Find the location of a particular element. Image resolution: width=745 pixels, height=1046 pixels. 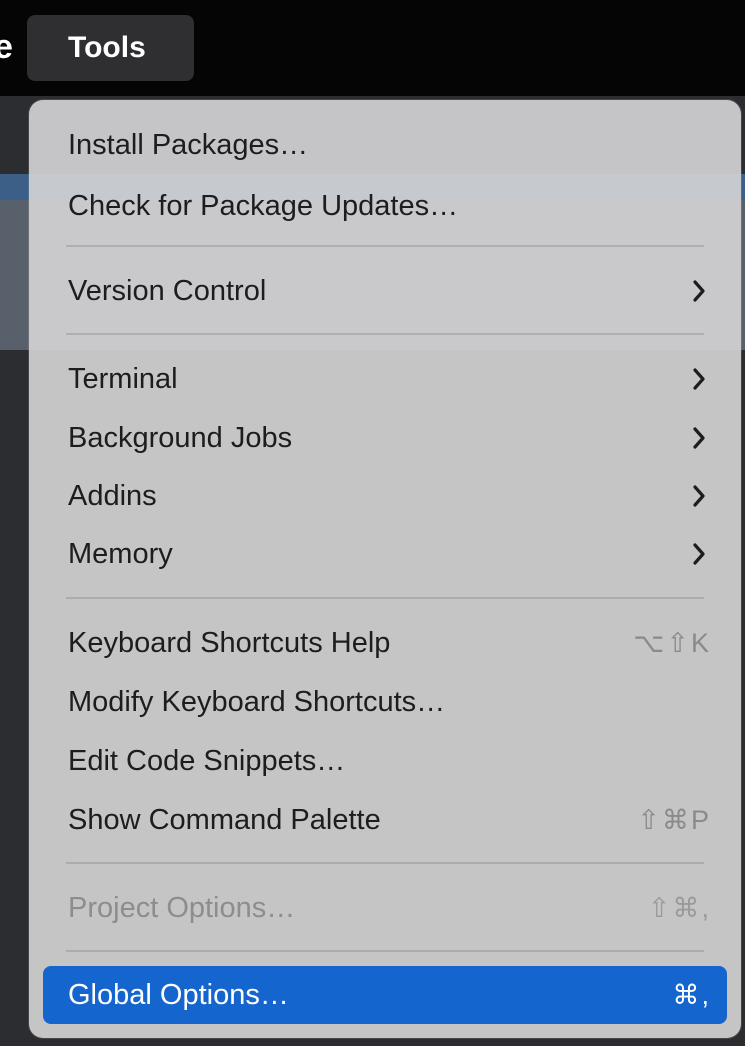

menubar-item-tools: Tools is located at coordinates (110, 48).